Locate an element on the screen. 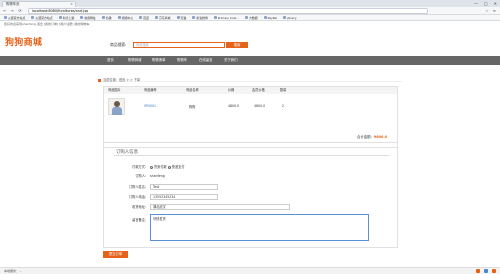  bookmark-label: 天猫 is located at coordinates (183, 17).